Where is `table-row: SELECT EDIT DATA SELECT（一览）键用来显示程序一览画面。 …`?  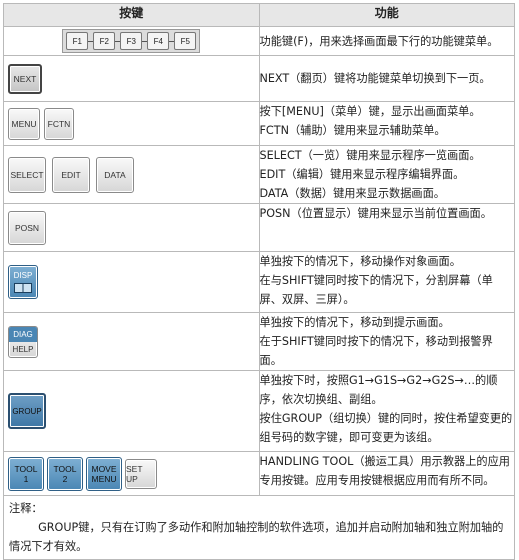
table-row: SELECT EDIT DATA SELECT（一览）键用来显示程序一览画面。 … is located at coordinates (259, 174).